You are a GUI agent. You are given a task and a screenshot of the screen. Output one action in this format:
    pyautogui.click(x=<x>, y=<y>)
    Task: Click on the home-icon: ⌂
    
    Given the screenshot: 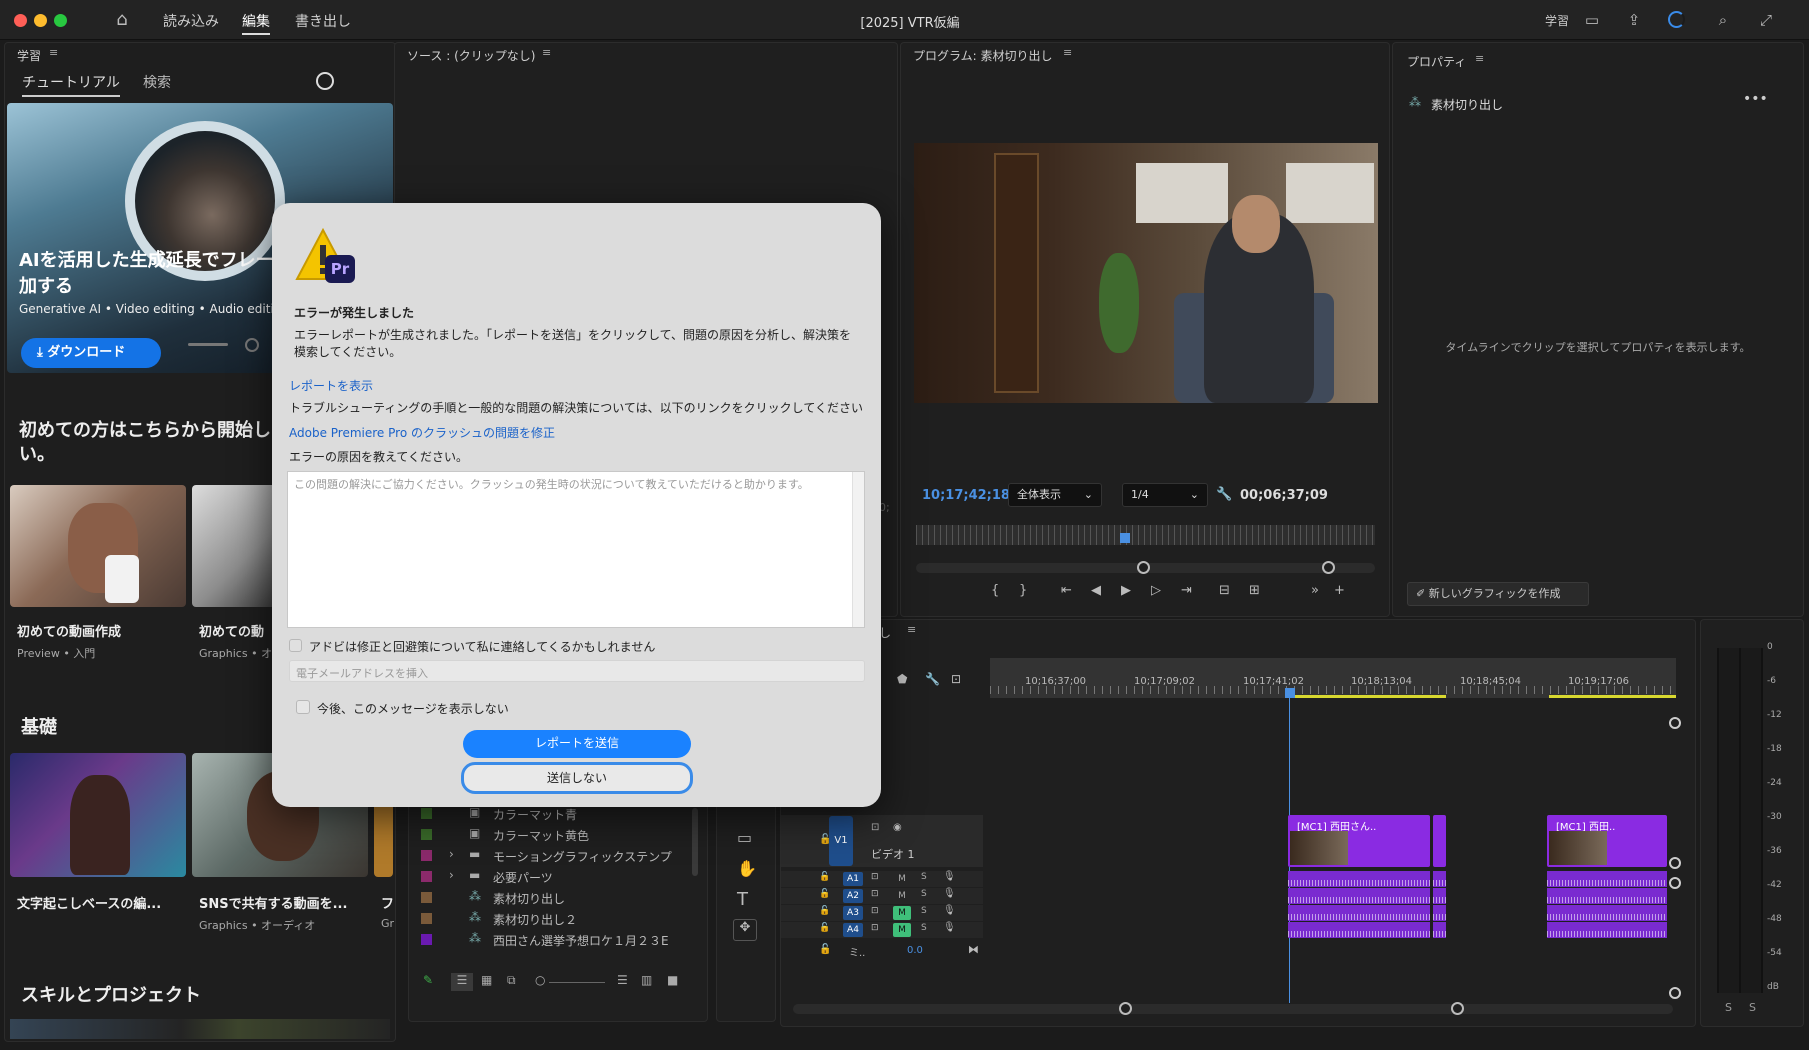 What is the action you would take?
    pyautogui.click(x=122, y=20)
    